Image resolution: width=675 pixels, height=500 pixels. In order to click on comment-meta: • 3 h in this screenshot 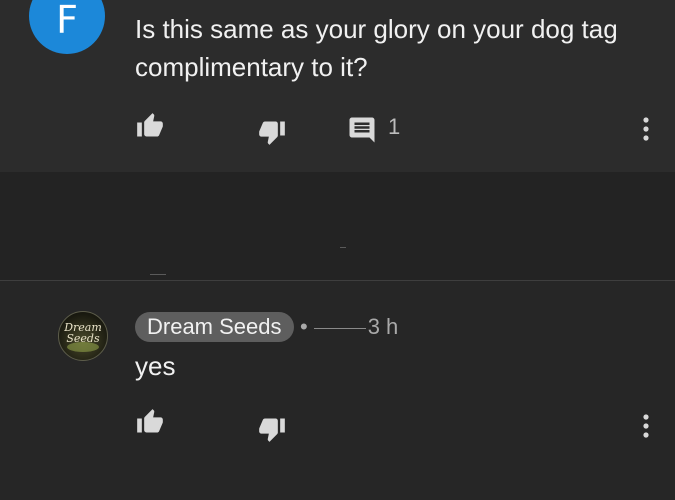, I will do `click(349, 327)`.